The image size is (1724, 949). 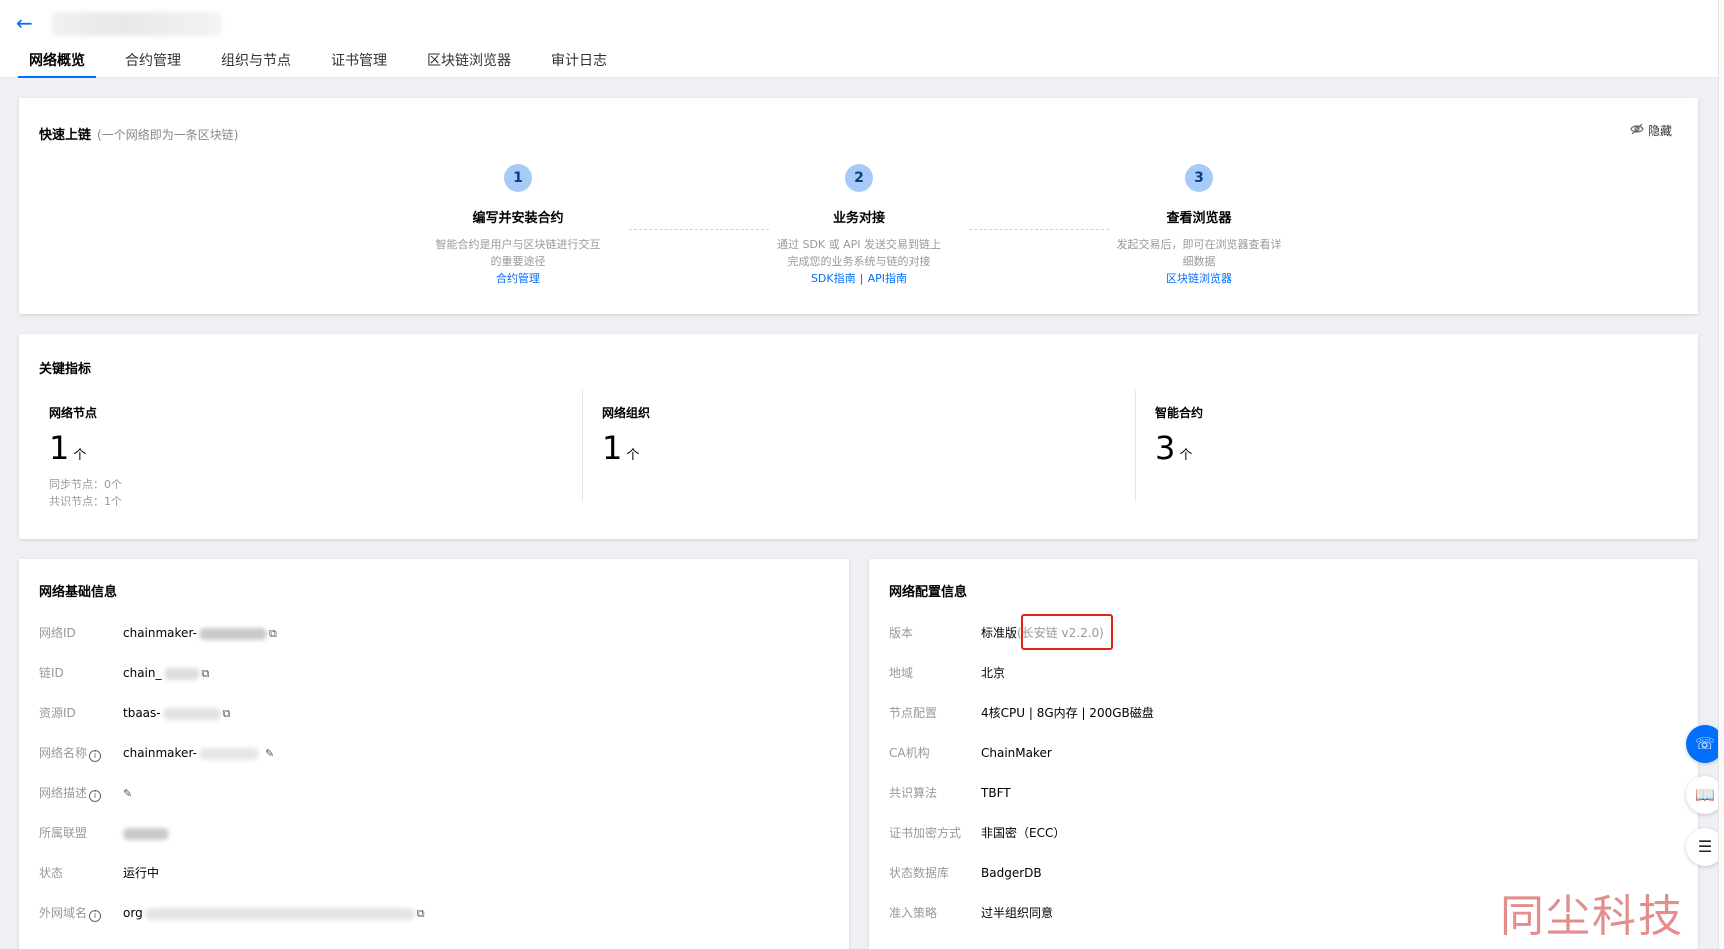 What do you see at coordinates (518, 261) in the screenshot?
I see `step-1-desc-line-2: 的重要途径` at bounding box center [518, 261].